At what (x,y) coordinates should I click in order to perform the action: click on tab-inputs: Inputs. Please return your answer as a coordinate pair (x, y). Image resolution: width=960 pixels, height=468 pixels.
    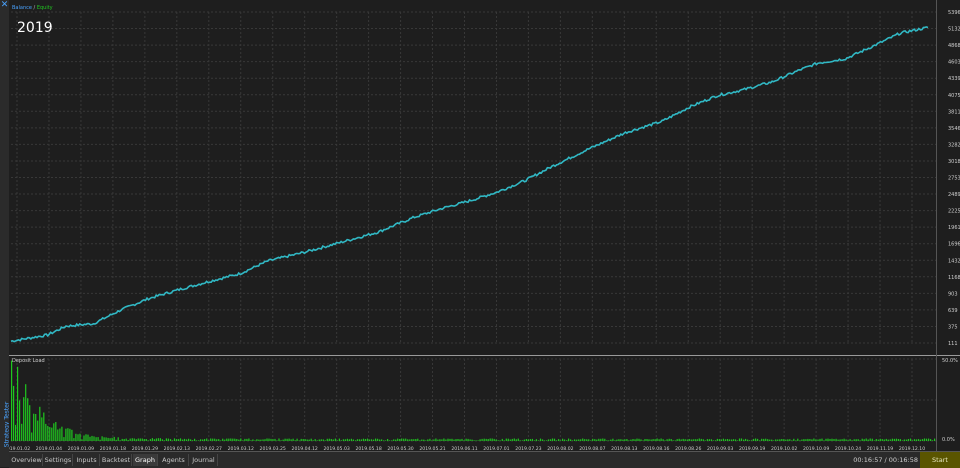
    Looking at the image, I should click on (87, 460).